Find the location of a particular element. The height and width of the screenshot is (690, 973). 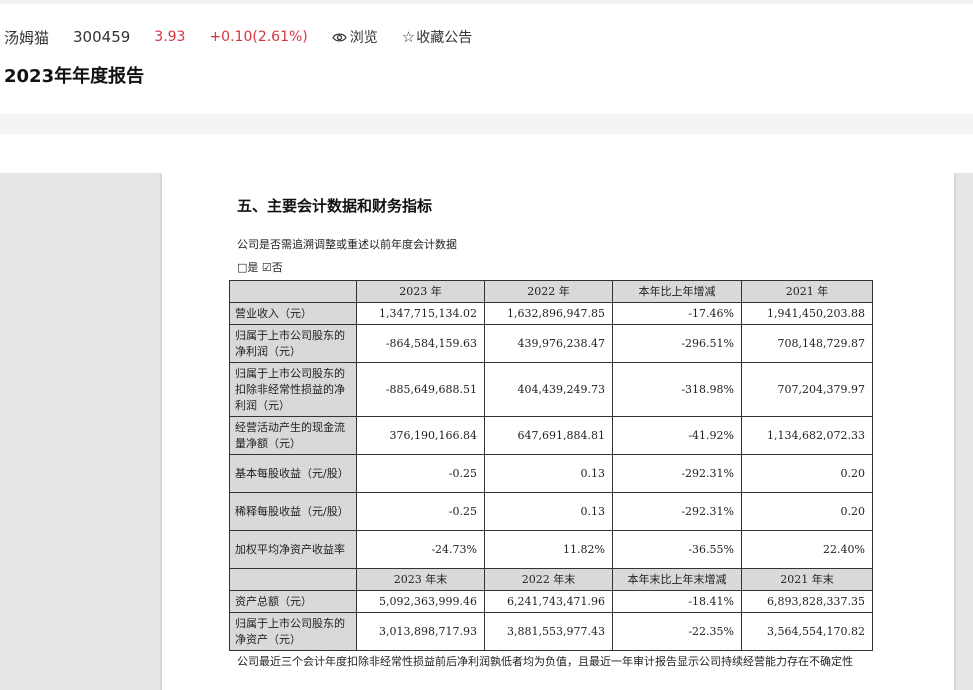

cell-value: -36.55% is located at coordinates (677, 549).